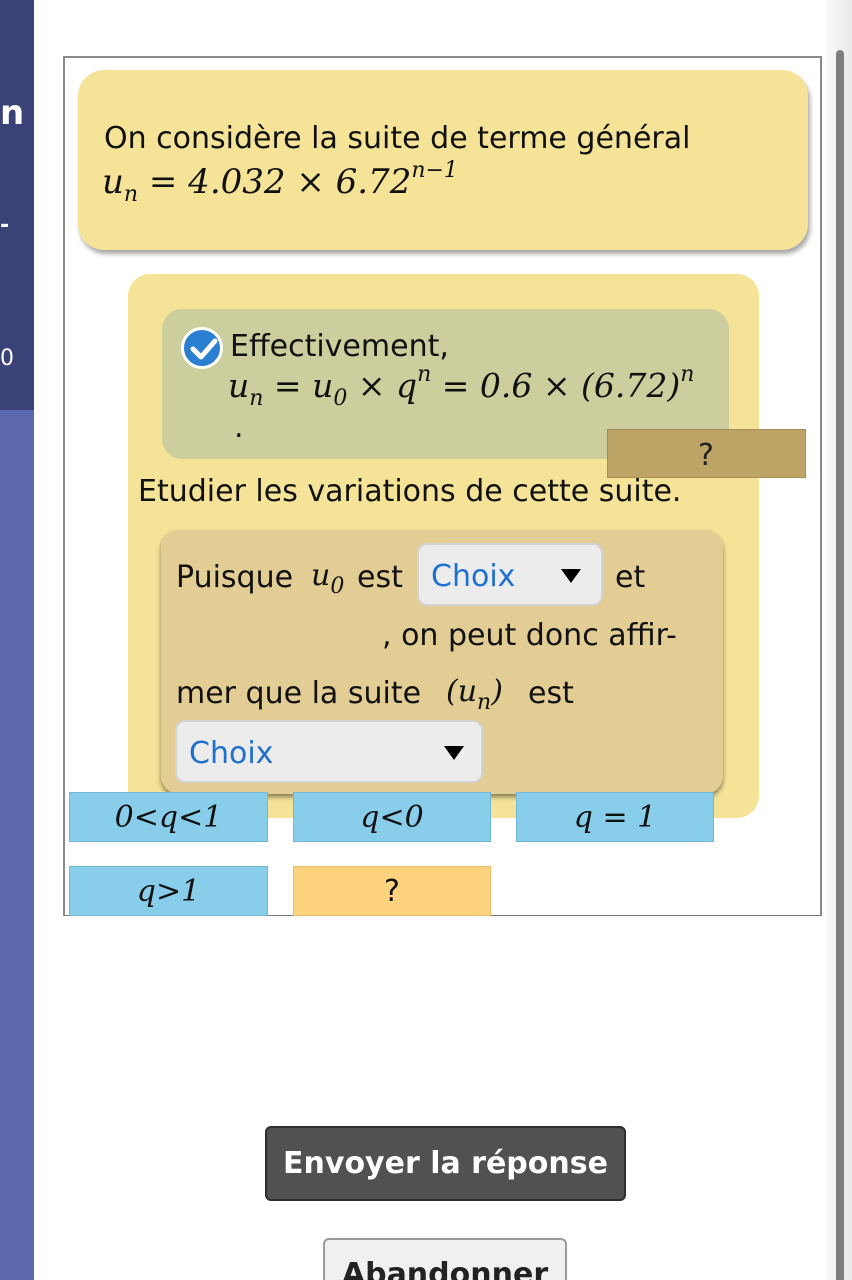 This screenshot has width=852, height=1280. Describe the element at coordinates (202, 348) in the screenshot. I see `check-icon` at that location.